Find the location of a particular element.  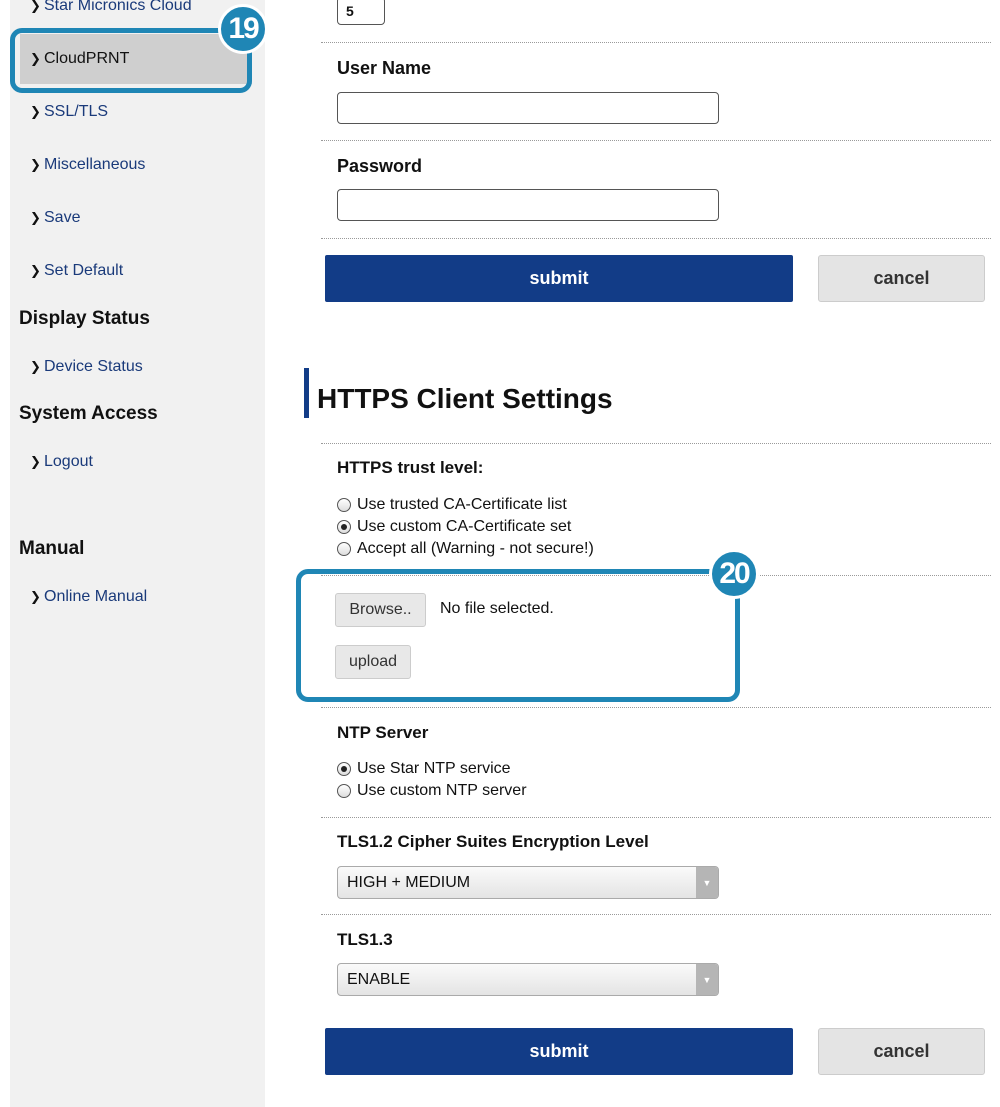

user-name-label: User Name is located at coordinates (384, 68).